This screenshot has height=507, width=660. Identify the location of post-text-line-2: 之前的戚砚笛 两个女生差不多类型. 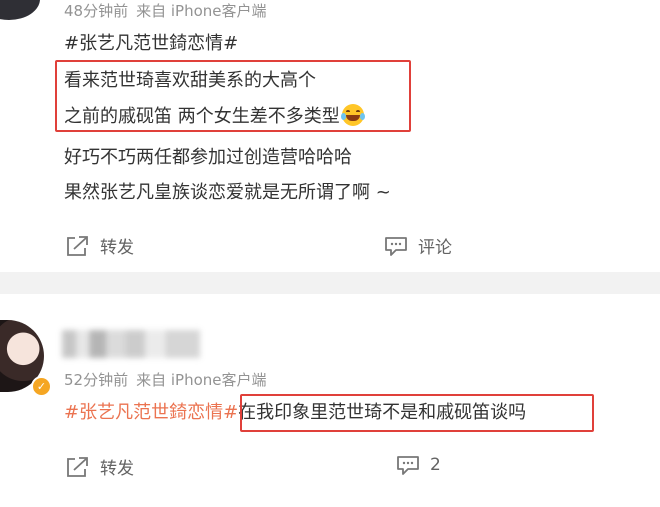
(214, 115).